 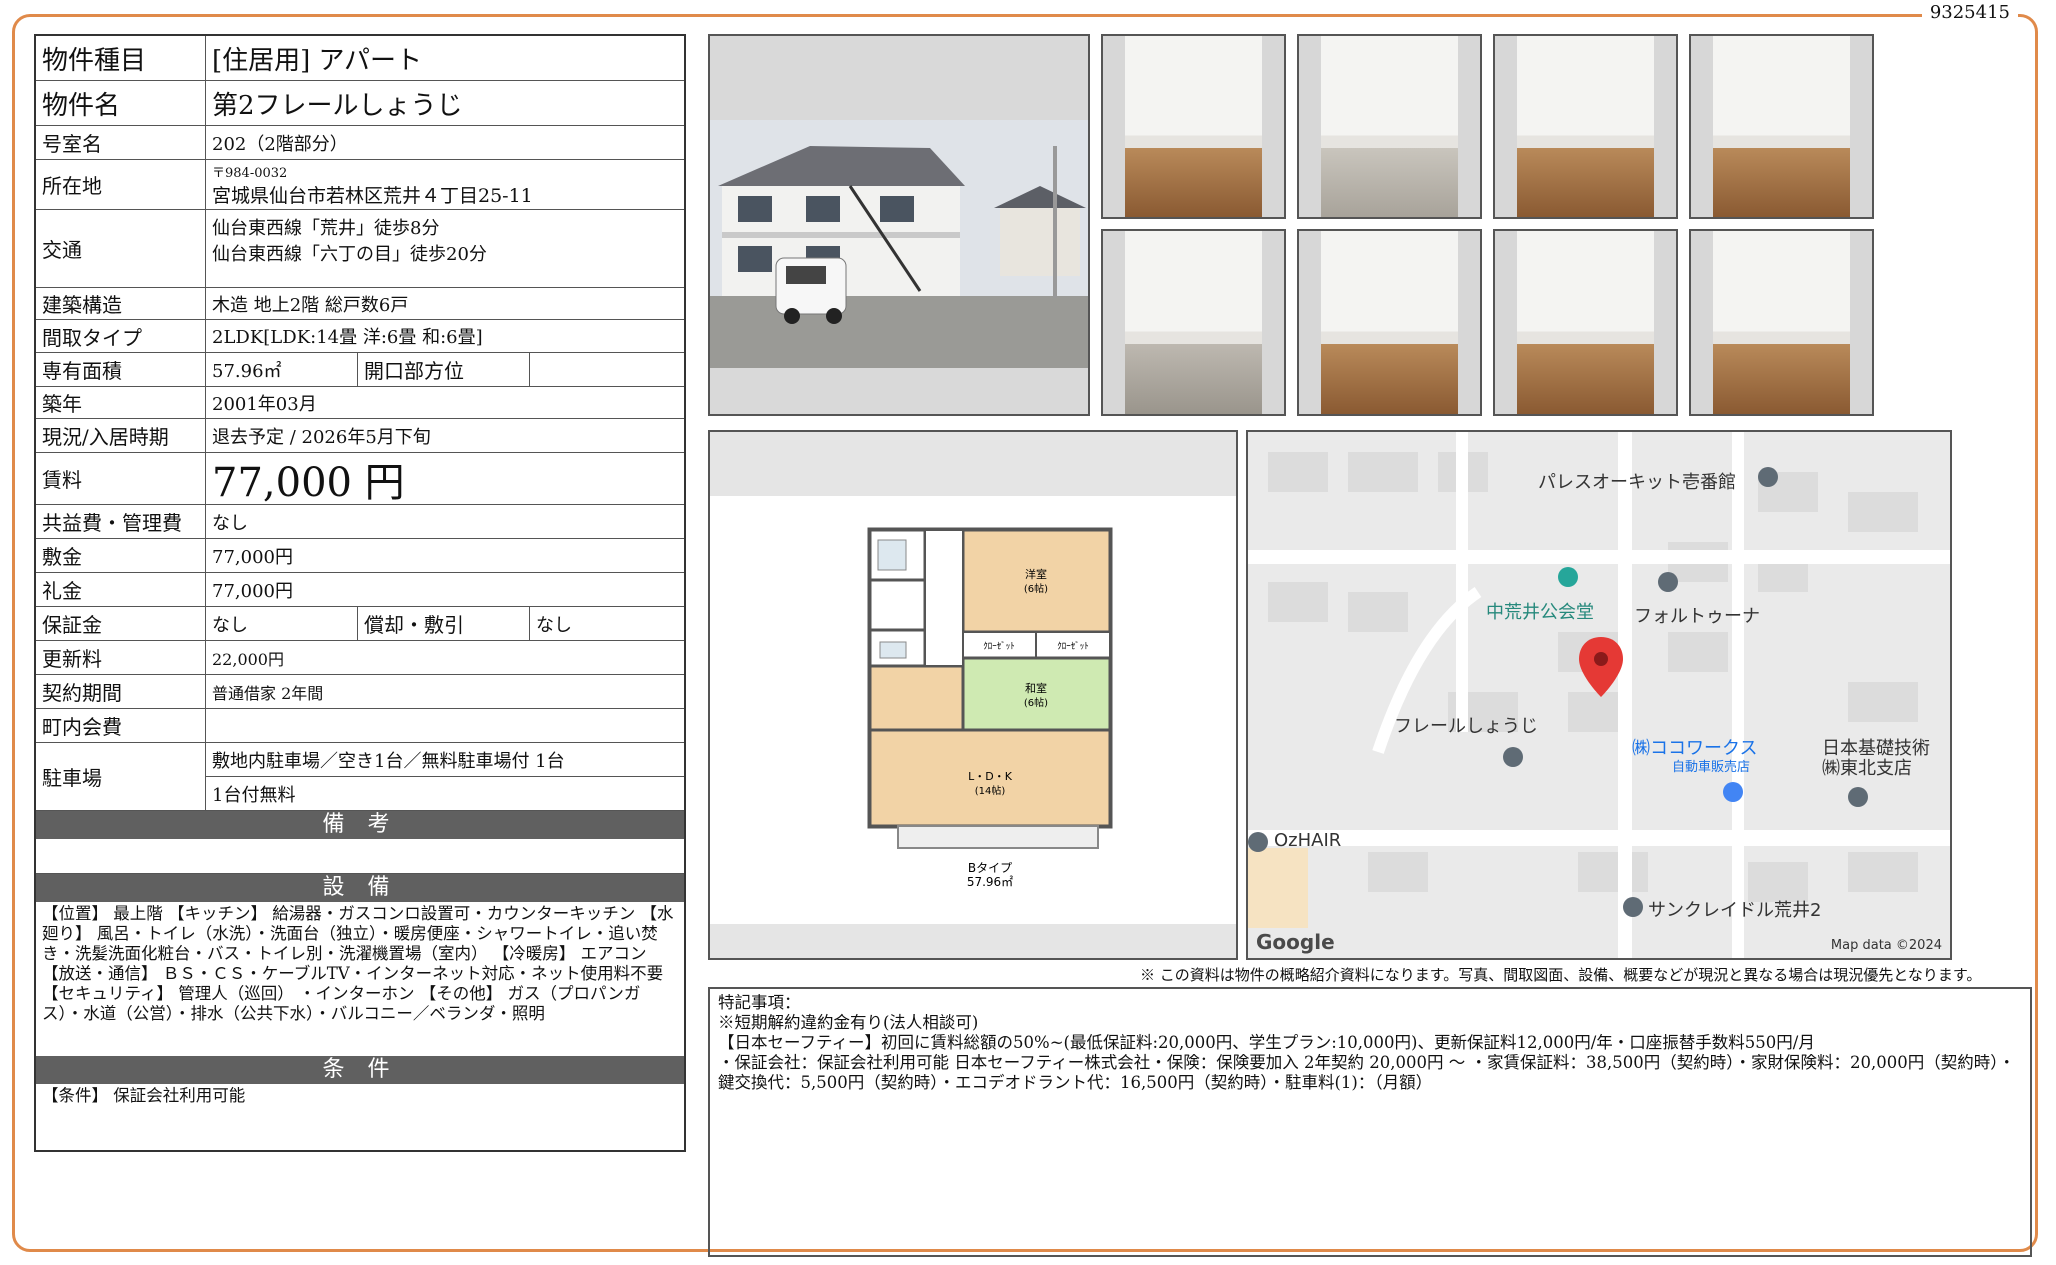 What do you see at coordinates (252, 591) in the screenshot?
I see `key-money-value: 77,000円` at bounding box center [252, 591].